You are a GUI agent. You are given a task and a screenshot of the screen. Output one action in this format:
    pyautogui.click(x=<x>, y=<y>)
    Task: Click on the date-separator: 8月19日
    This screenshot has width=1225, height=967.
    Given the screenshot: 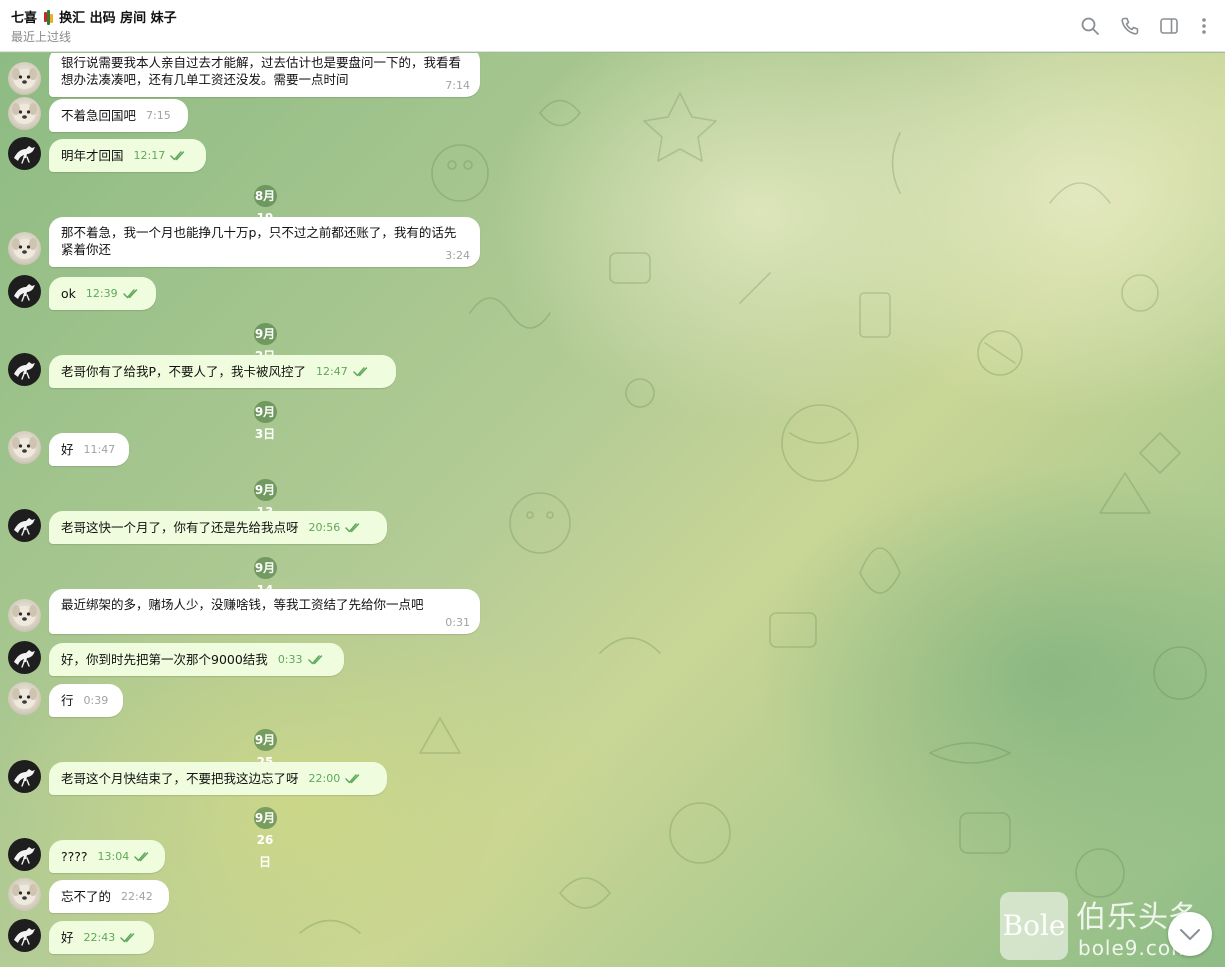 What is the action you would take?
    pyautogui.click(x=265, y=216)
    